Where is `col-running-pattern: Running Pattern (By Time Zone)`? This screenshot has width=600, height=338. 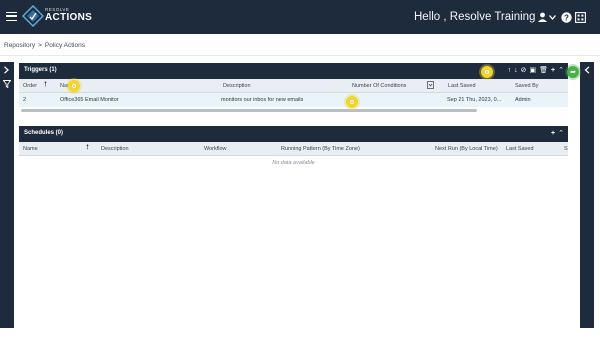 col-running-pattern: Running Pattern (By Time Zone) is located at coordinates (320, 149).